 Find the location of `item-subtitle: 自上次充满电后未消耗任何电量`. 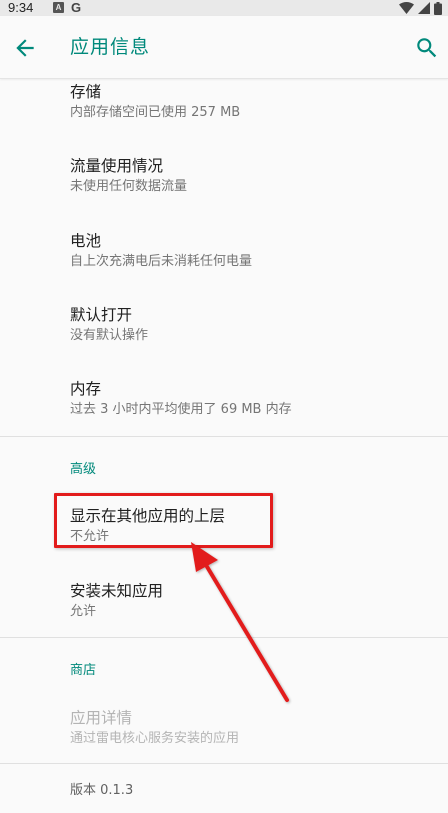

item-subtitle: 自上次充满电后未消耗任何电量 is located at coordinates (161, 261).